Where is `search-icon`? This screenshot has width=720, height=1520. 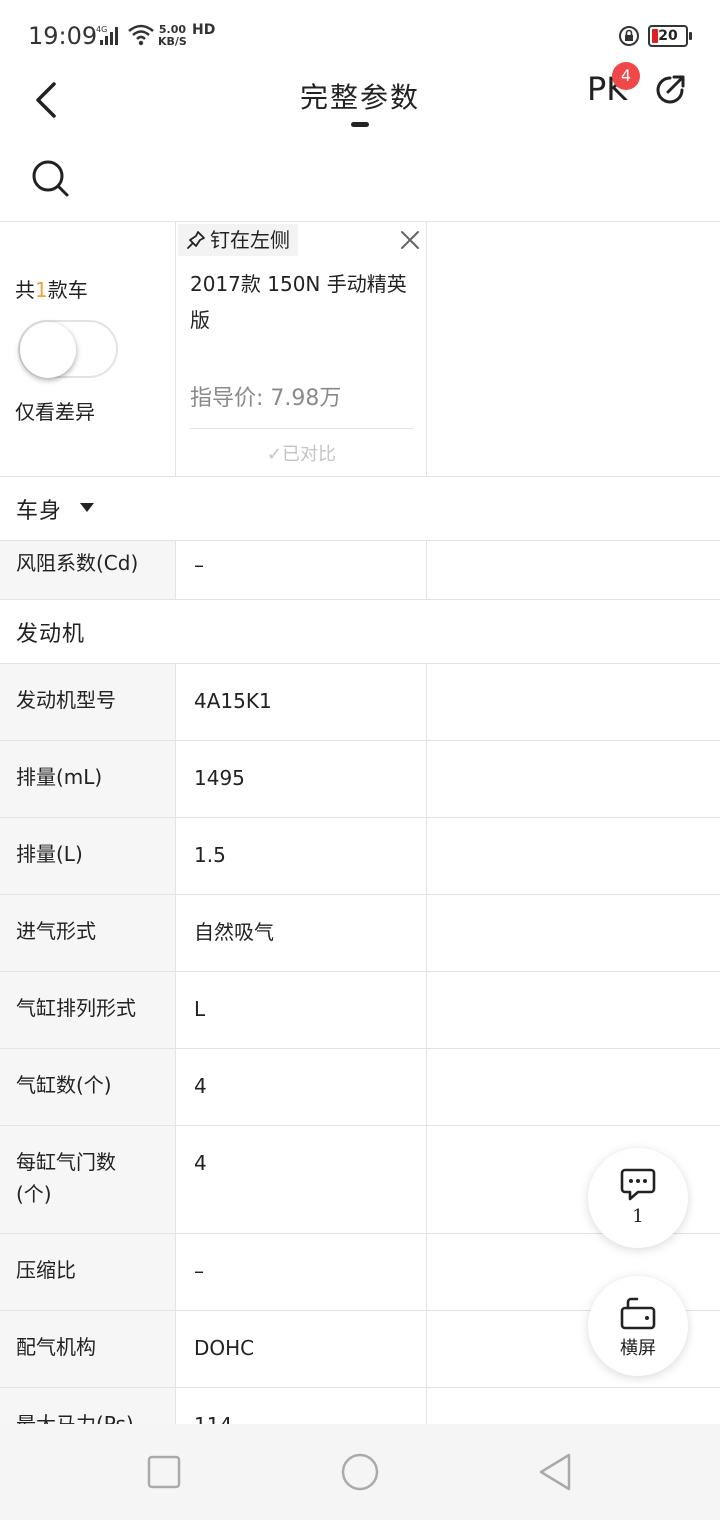
search-icon is located at coordinates (50, 178).